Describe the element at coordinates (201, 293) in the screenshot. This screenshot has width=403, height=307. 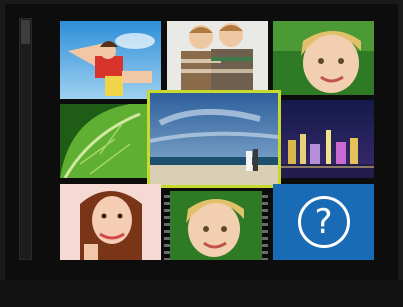
I see `bottom-strip` at that location.